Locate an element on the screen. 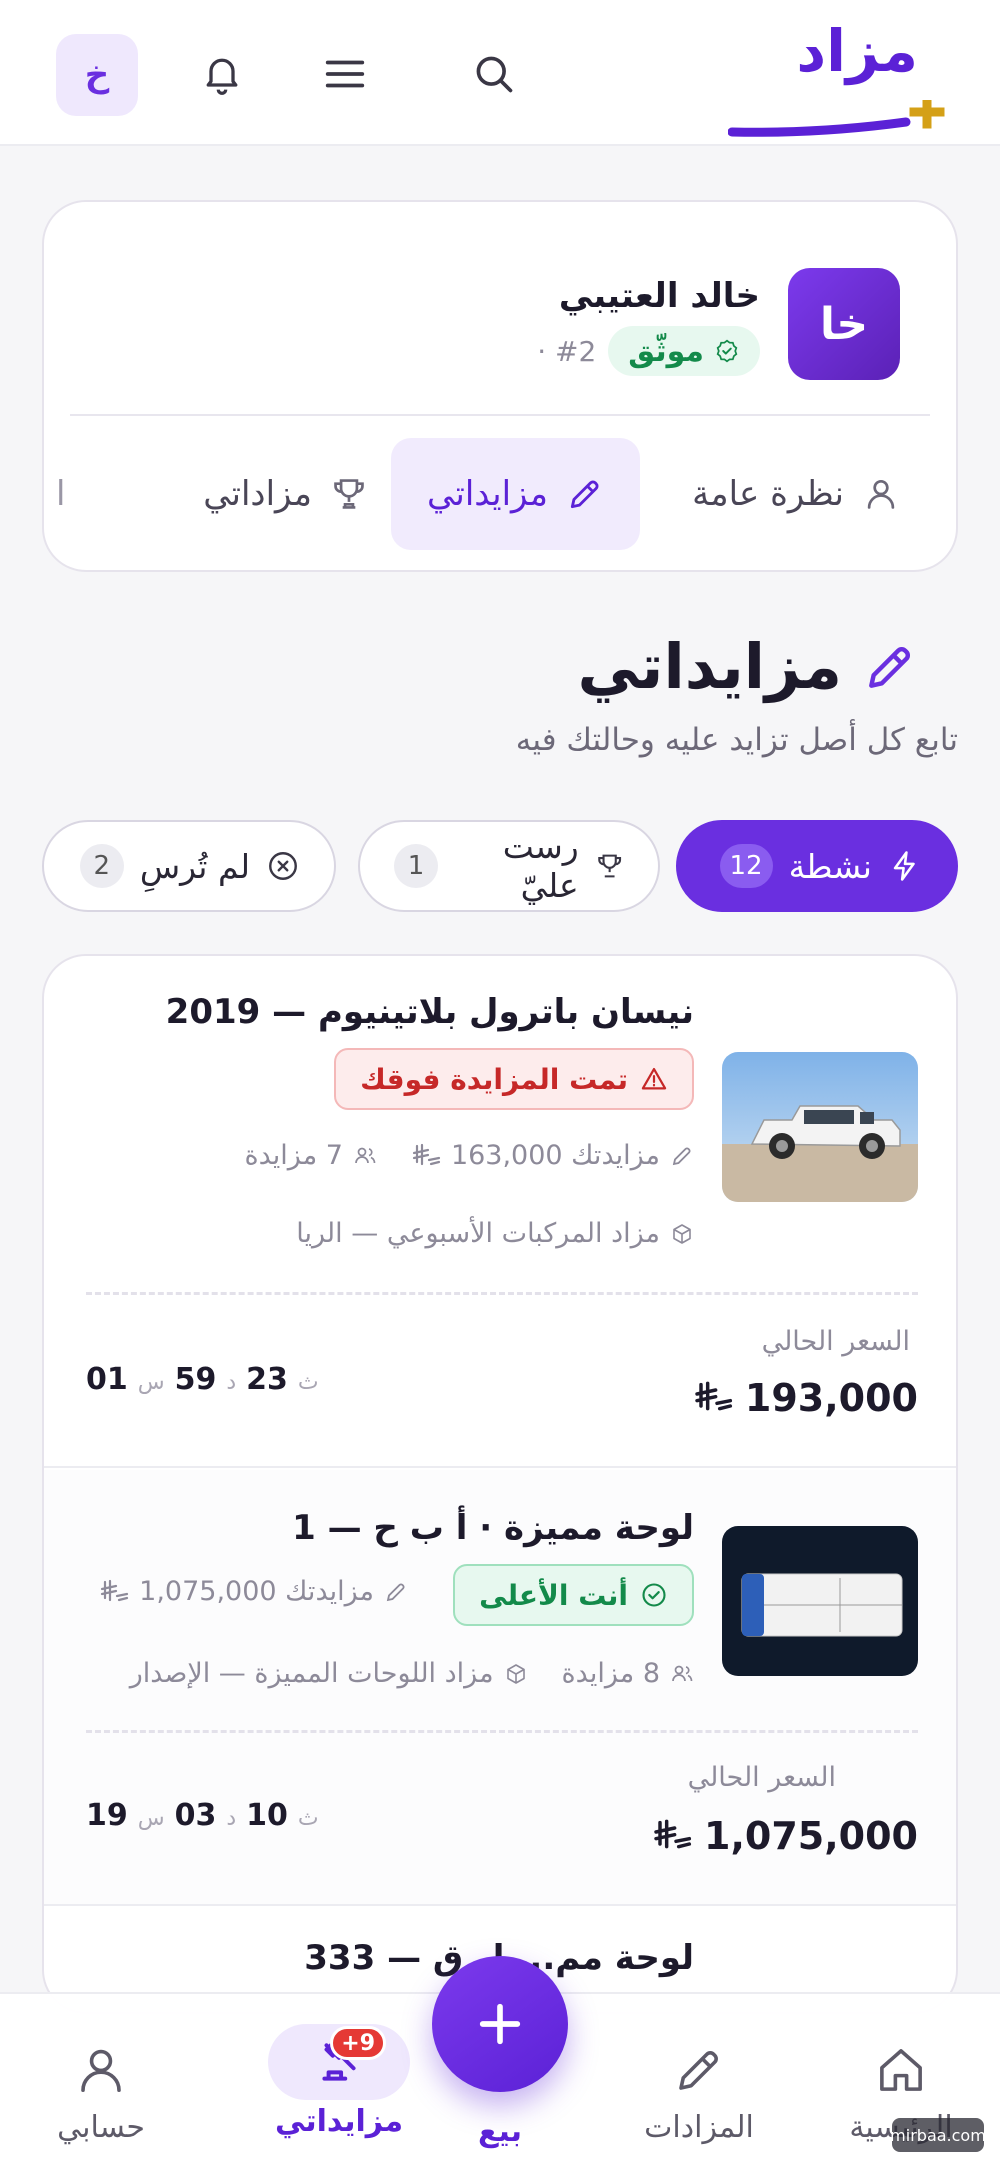 This screenshot has width=1000, height=2164. search-button is located at coordinates (494, 74).